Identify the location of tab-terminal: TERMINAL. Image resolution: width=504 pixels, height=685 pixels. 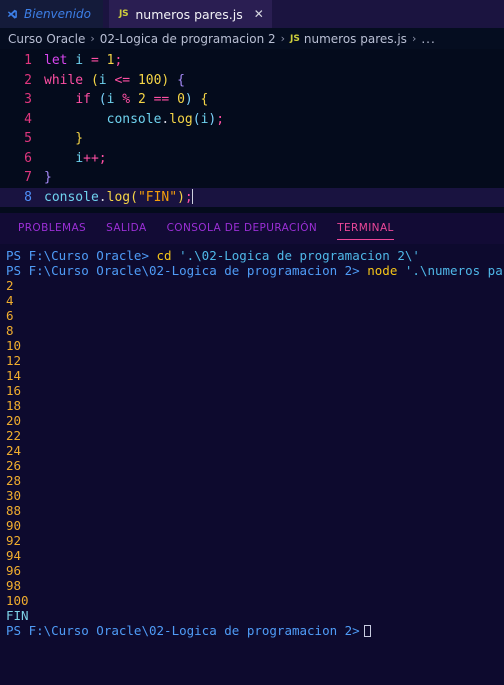
(365, 228).